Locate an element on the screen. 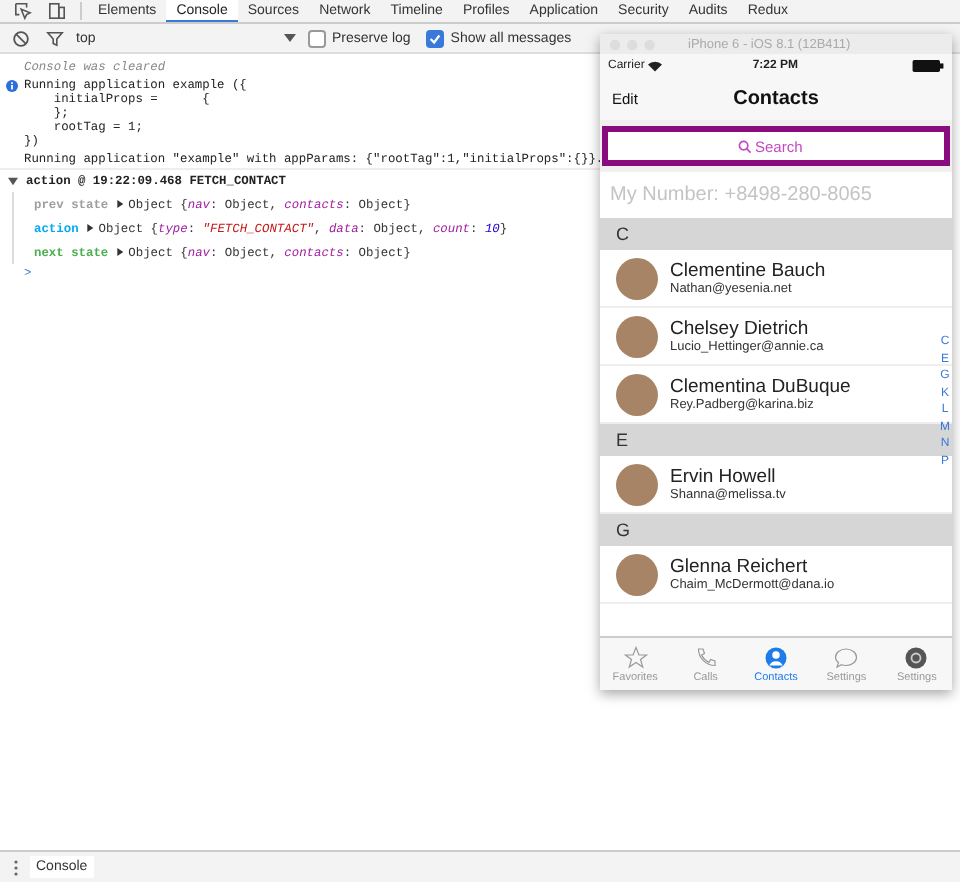 This screenshot has width=960, height=882. search-icon is located at coordinates (744, 146).